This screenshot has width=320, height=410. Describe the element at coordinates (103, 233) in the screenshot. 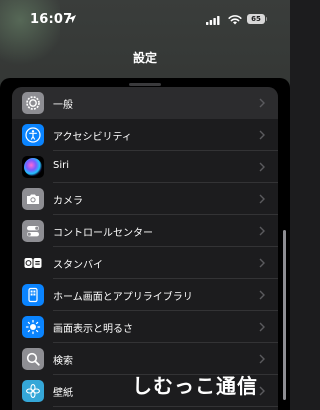

I see `settings-row-label: コントロールセンター` at that location.